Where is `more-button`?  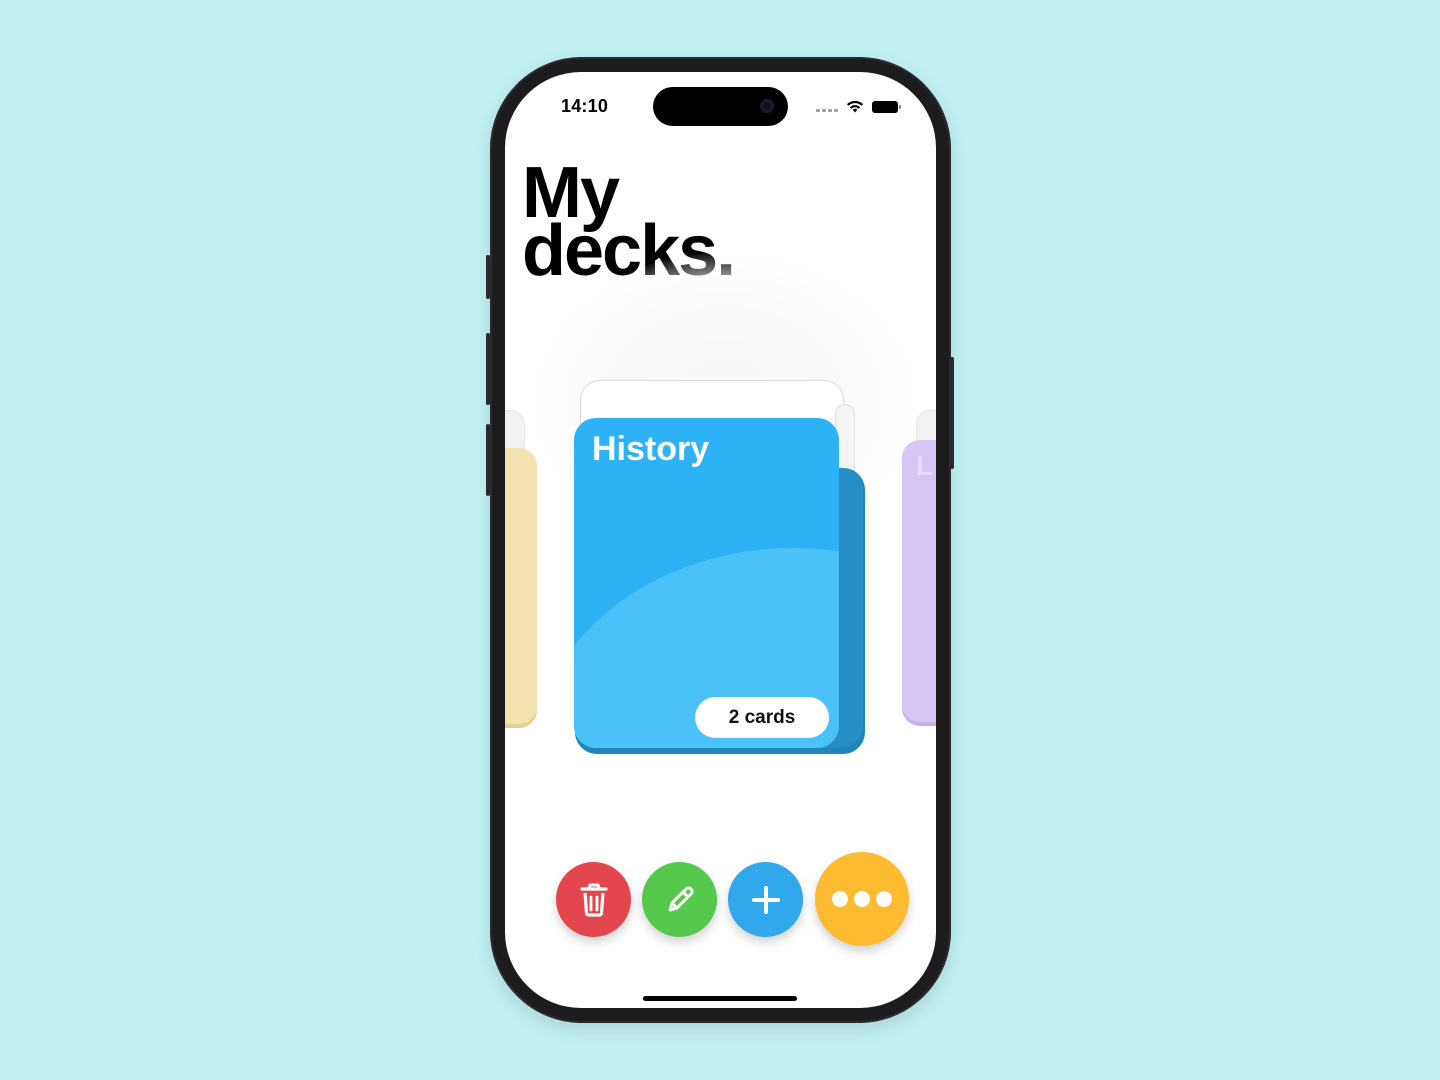
more-button is located at coordinates (862, 899).